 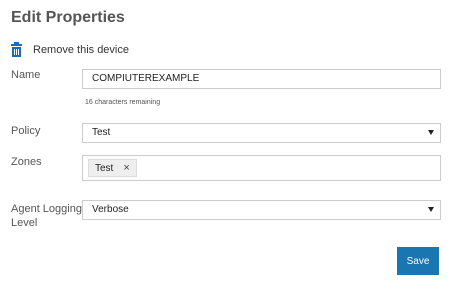 I want to click on close-icon: ×, so click(x=126, y=168).